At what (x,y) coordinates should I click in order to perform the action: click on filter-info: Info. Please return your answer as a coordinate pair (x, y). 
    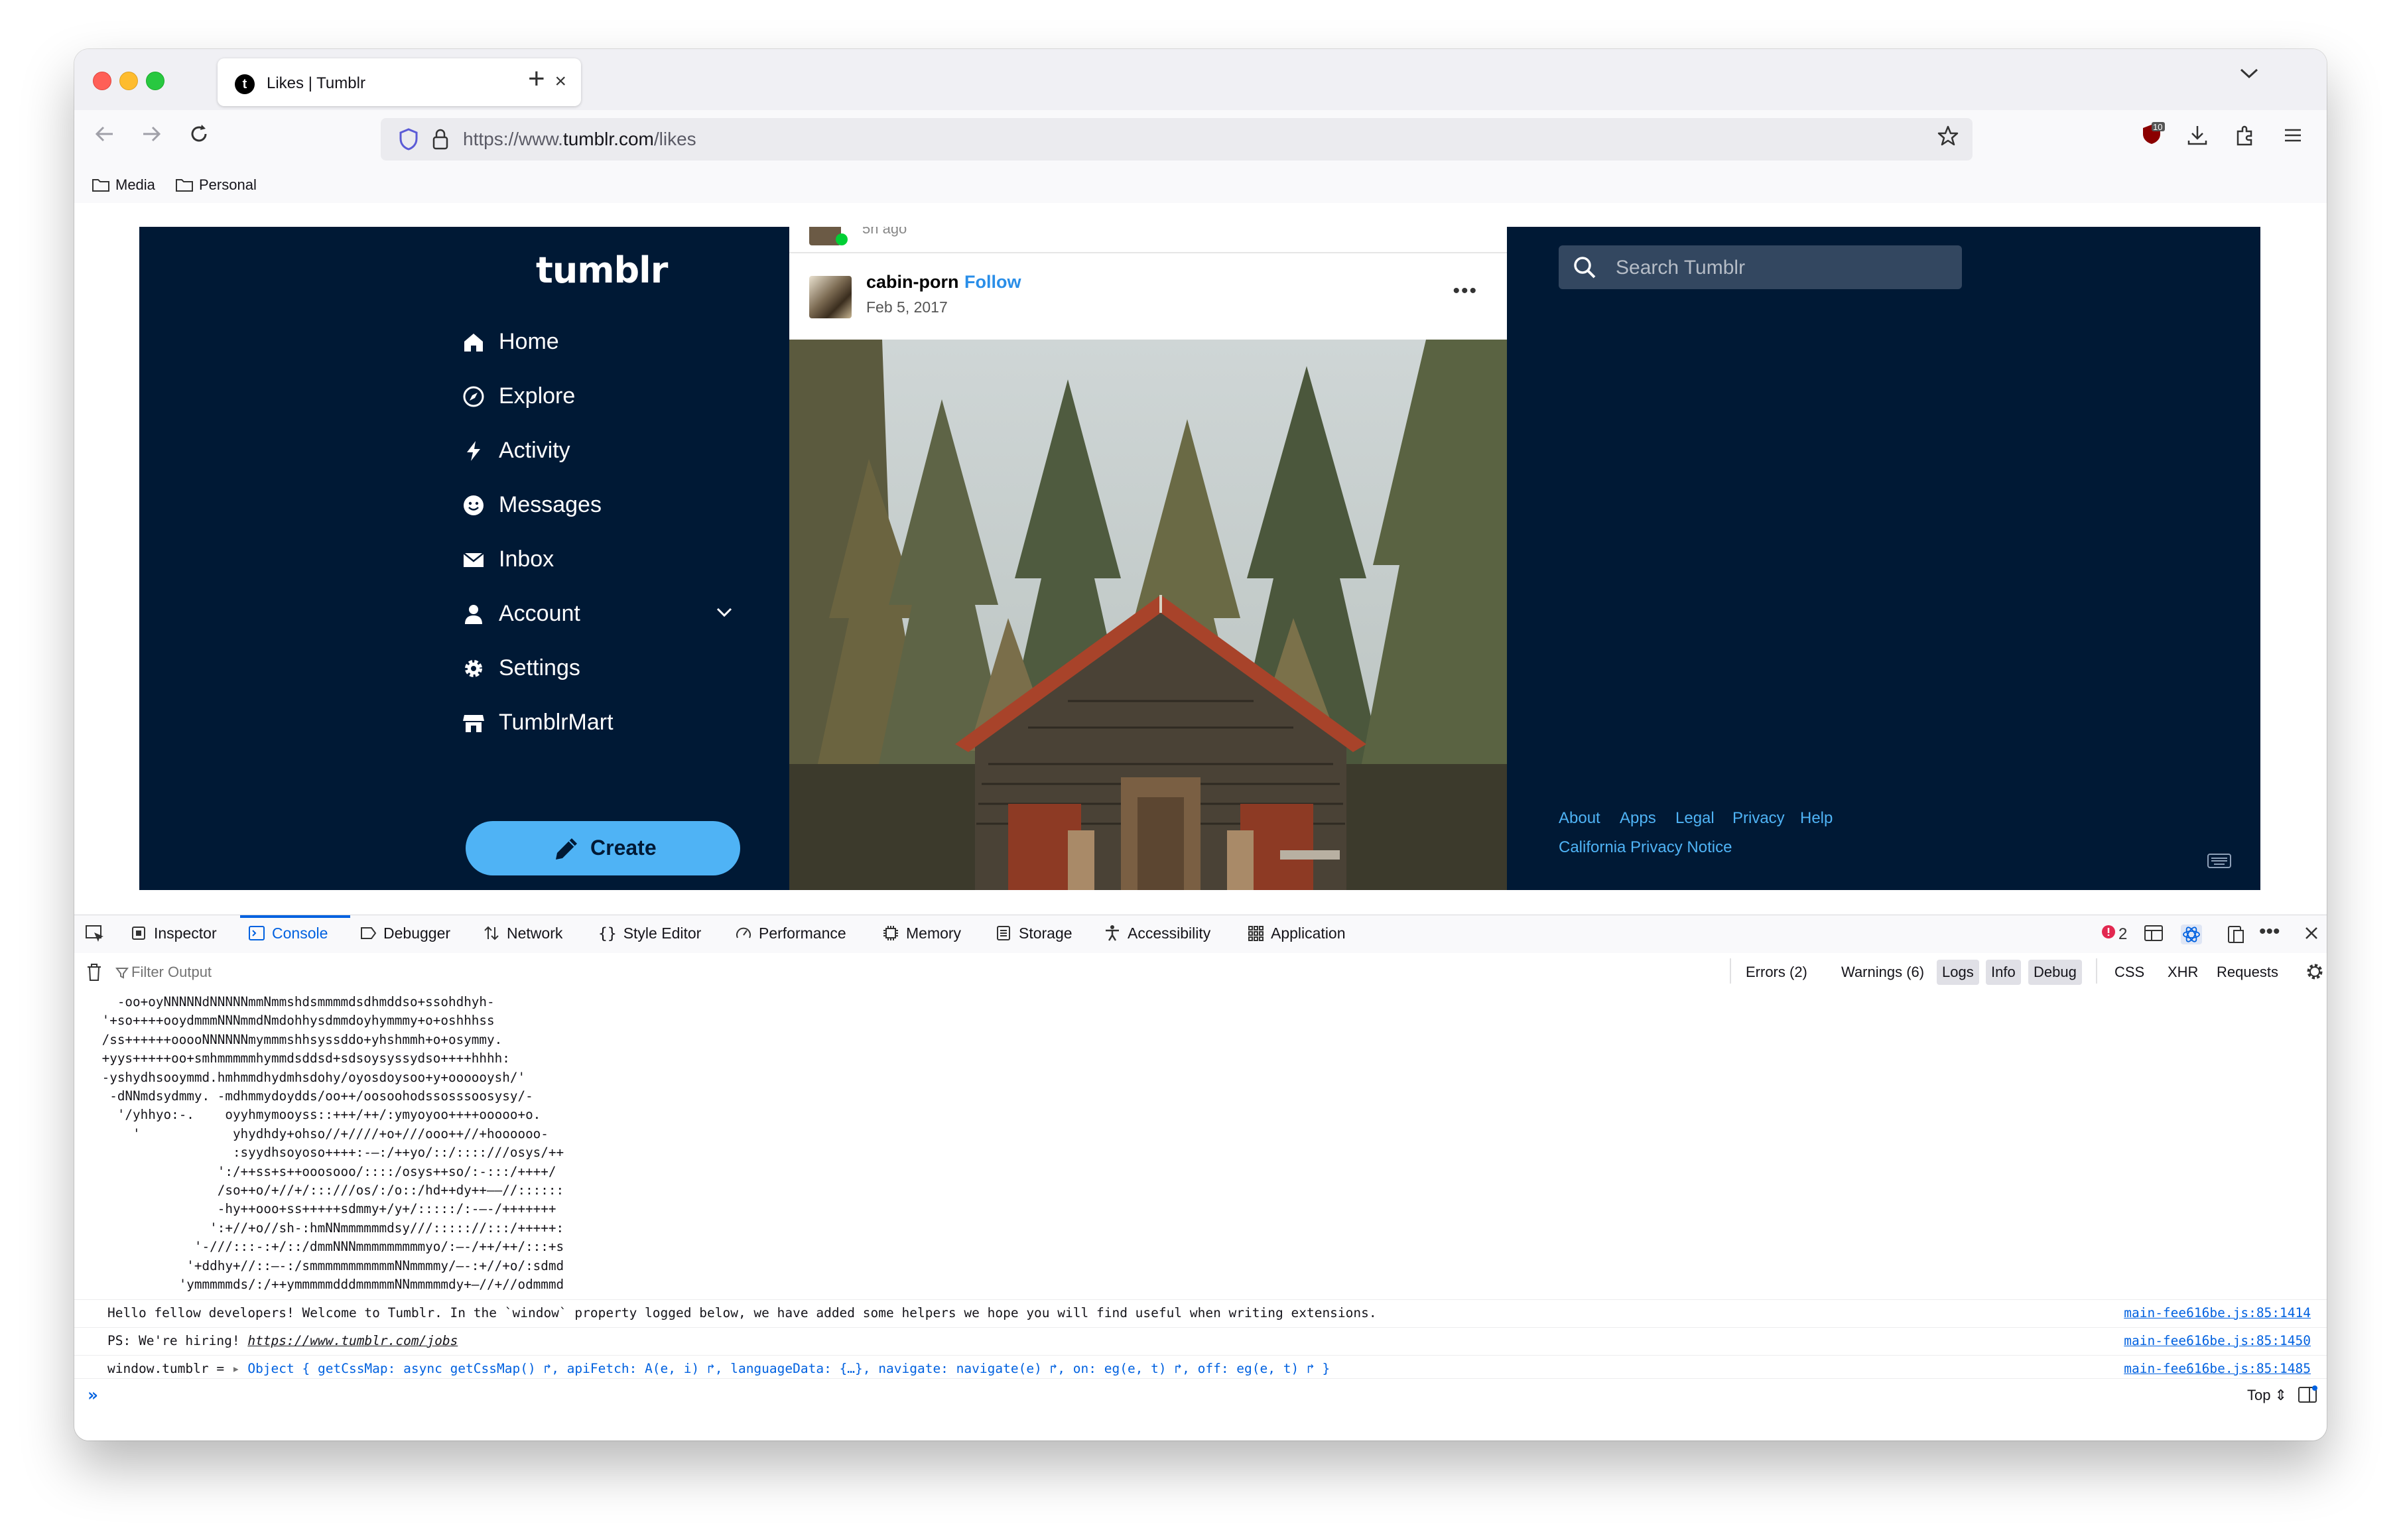
    Looking at the image, I should click on (2003, 972).